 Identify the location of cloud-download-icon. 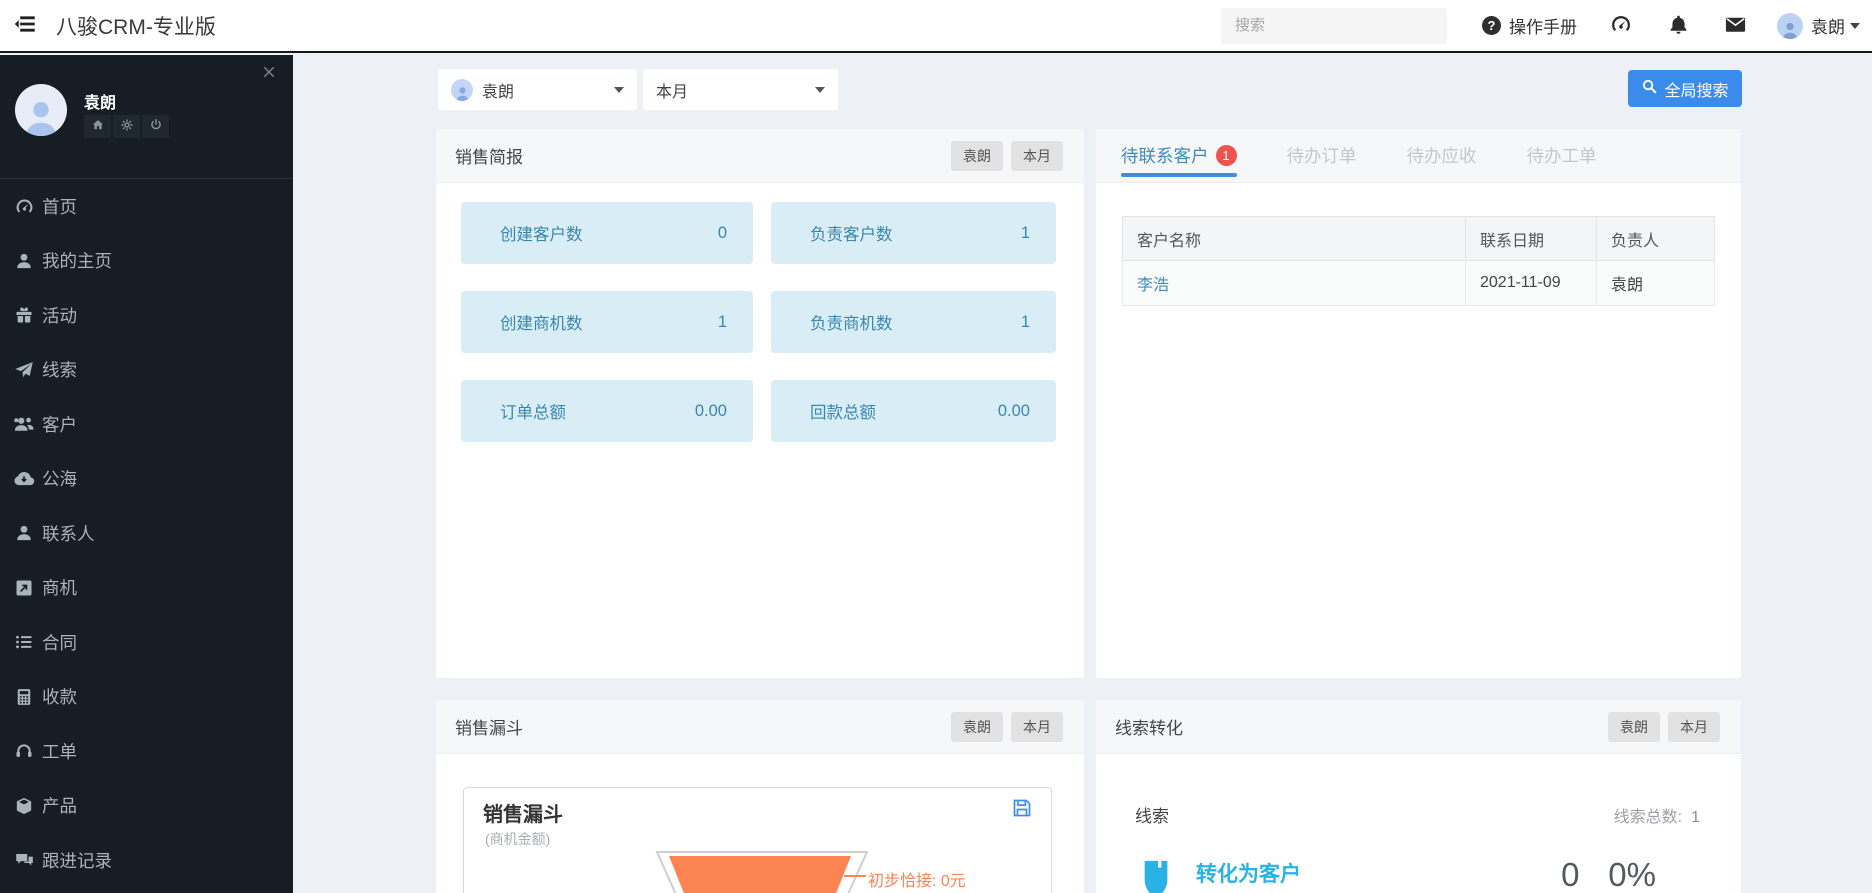
(24, 479).